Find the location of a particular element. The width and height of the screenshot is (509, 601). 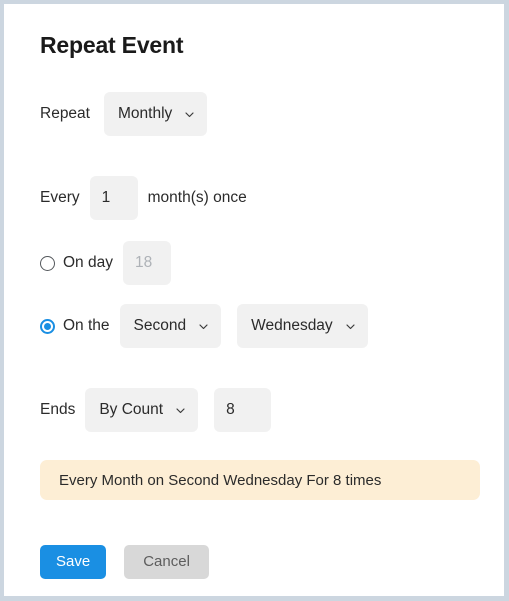

ordinal-select: Second is located at coordinates (170, 326).